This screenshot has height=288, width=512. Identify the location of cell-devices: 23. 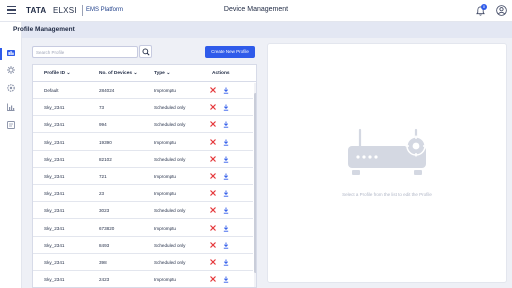
(102, 194).